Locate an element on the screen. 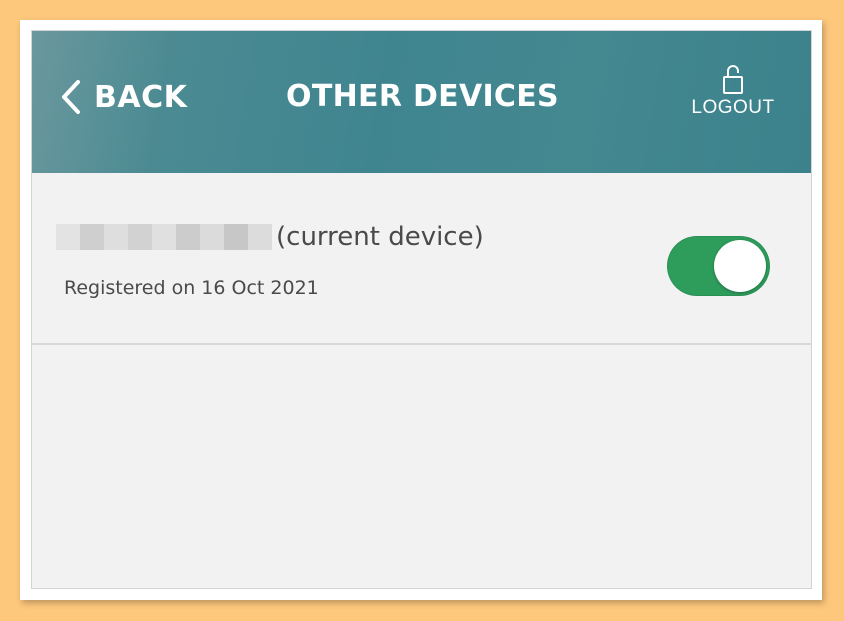 This screenshot has height=621, width=844. device-name: (current device) is located at coordinates (270, 237).